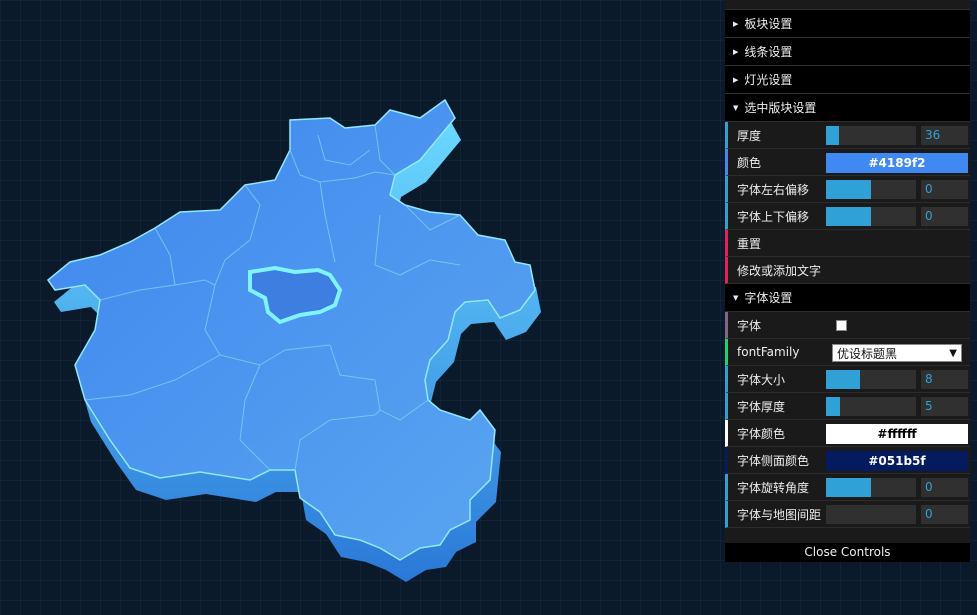 This screenshot has height=615, width=977. I want to click on font-depth-slider, so click(871, 406).